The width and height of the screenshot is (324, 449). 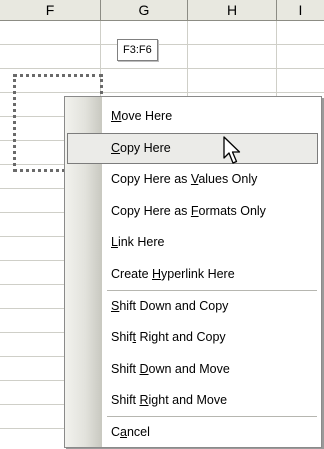 I want to click on range-tooltip: F3:F6, so click(x=137, y=50).